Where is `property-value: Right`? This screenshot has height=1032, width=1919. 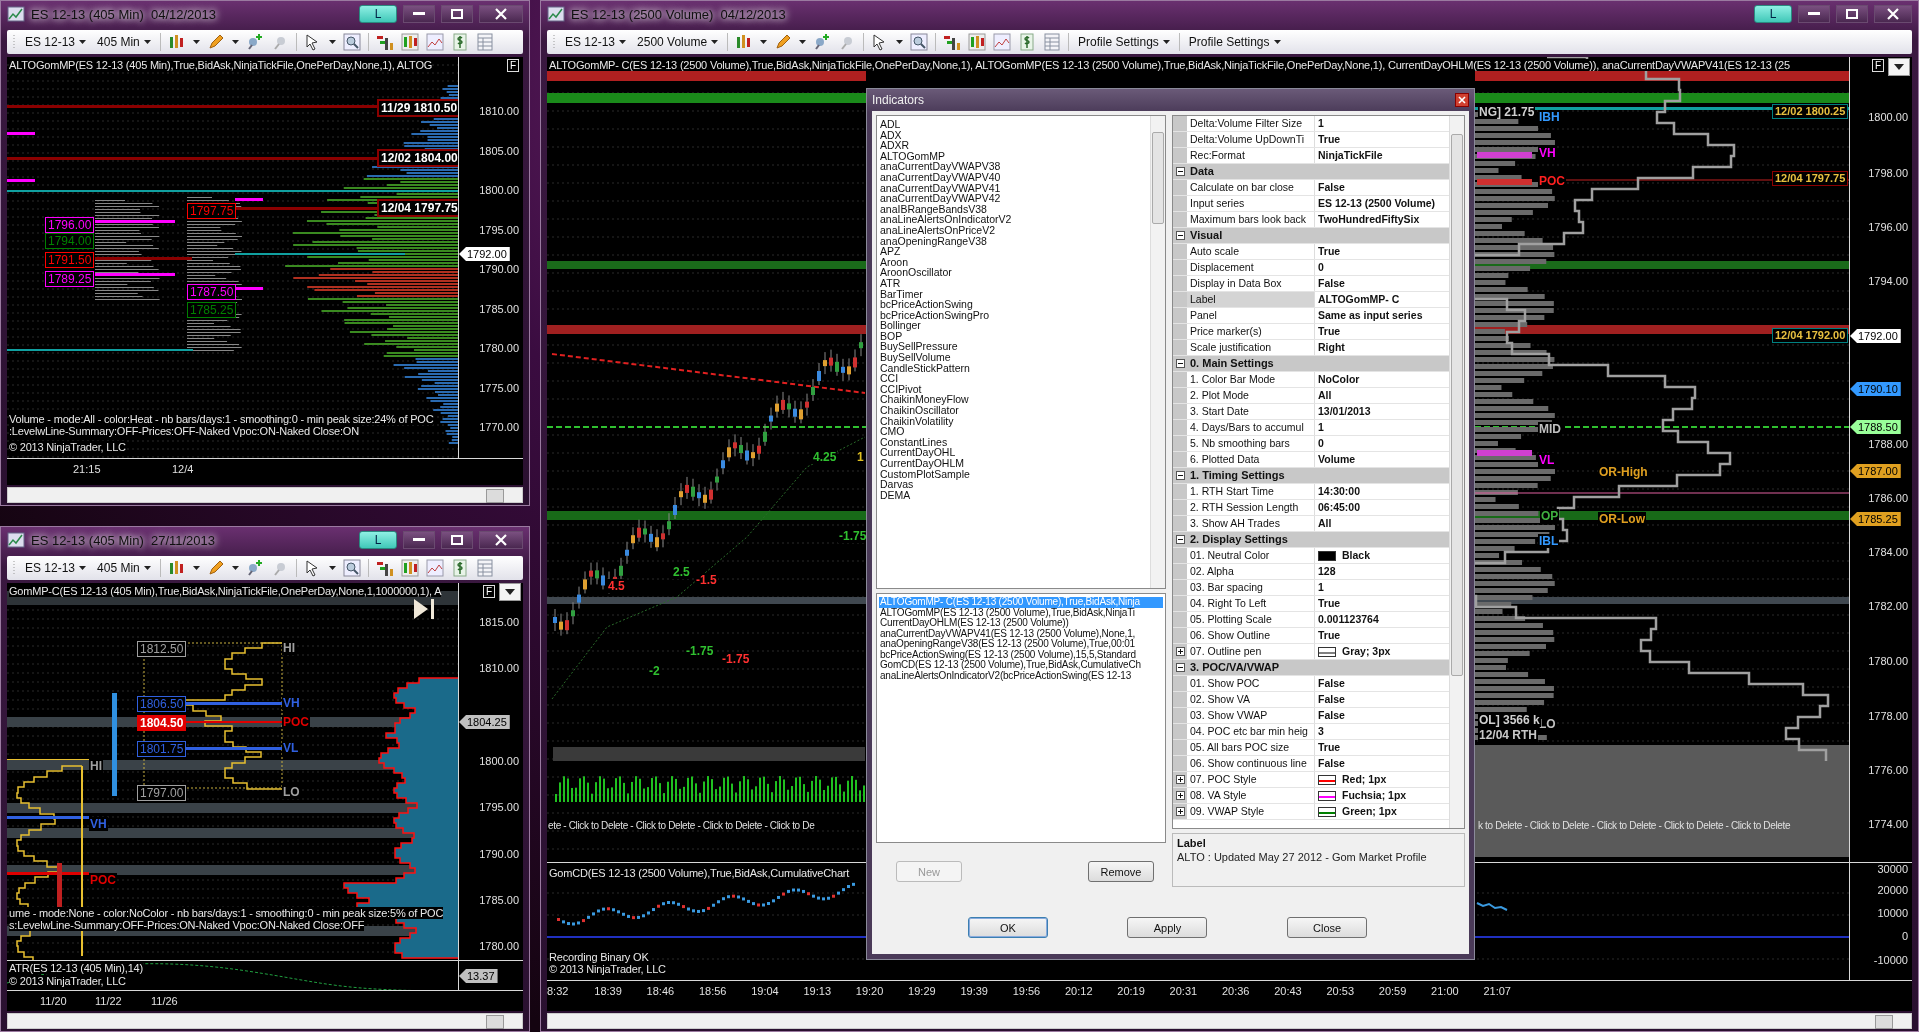
property-value: Right is located at coordinates (1382, 347).